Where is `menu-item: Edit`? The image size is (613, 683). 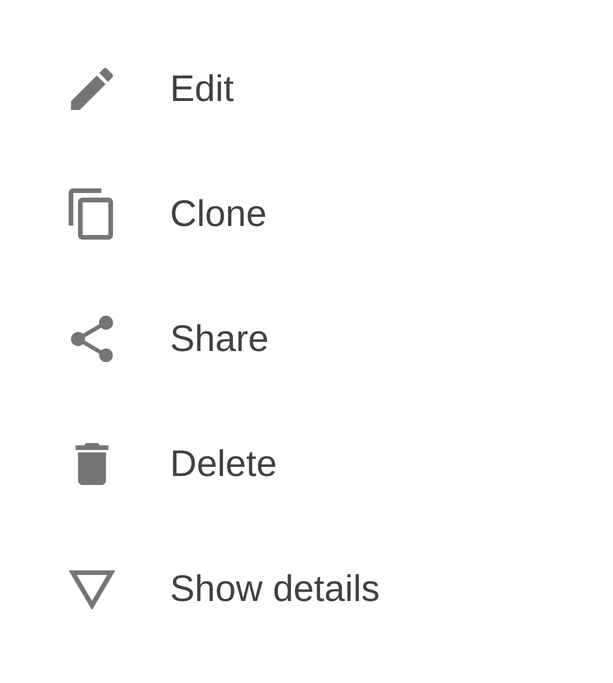
menu-item: Edit is located at coordinates (202, 89).